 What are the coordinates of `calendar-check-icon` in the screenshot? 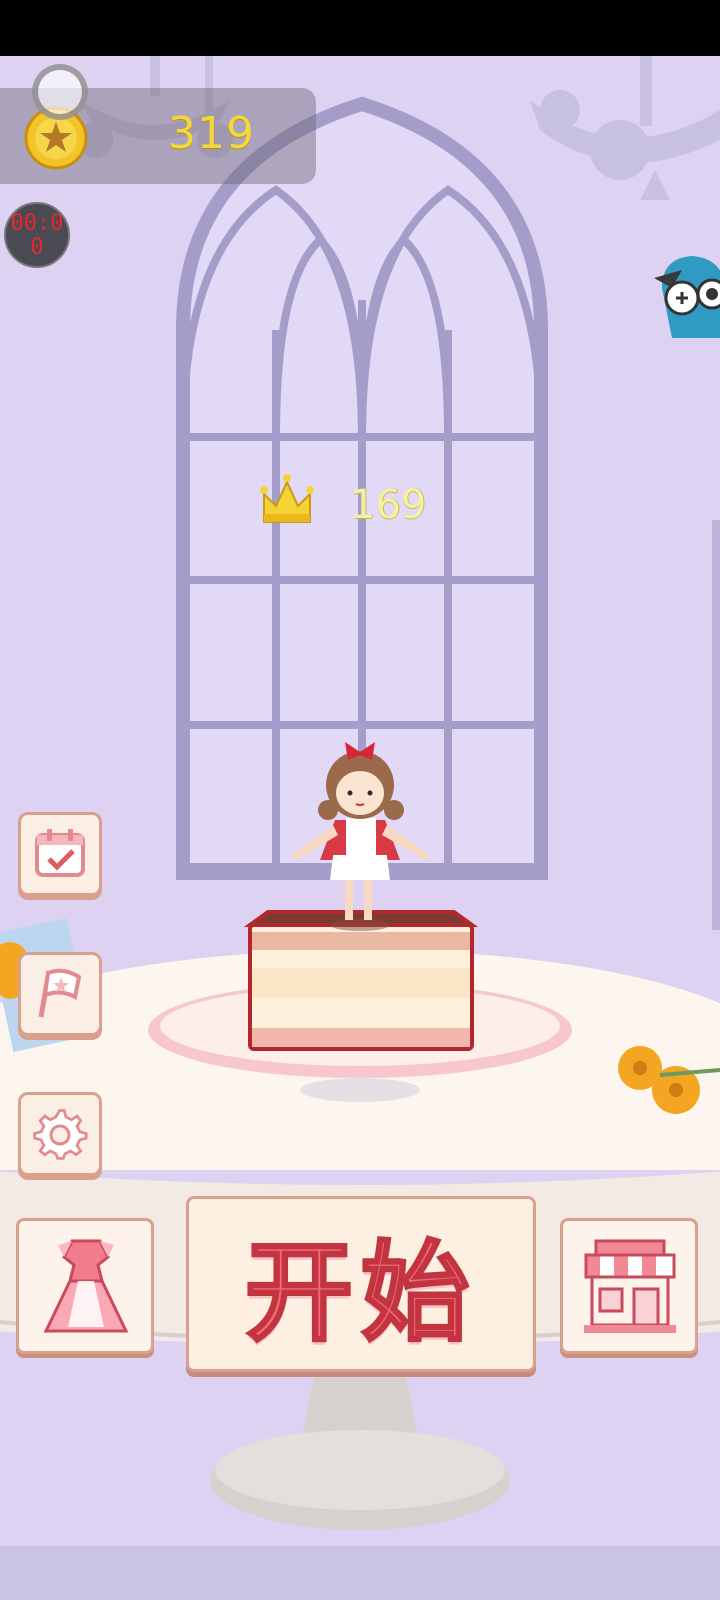 It's located at (60, 853).